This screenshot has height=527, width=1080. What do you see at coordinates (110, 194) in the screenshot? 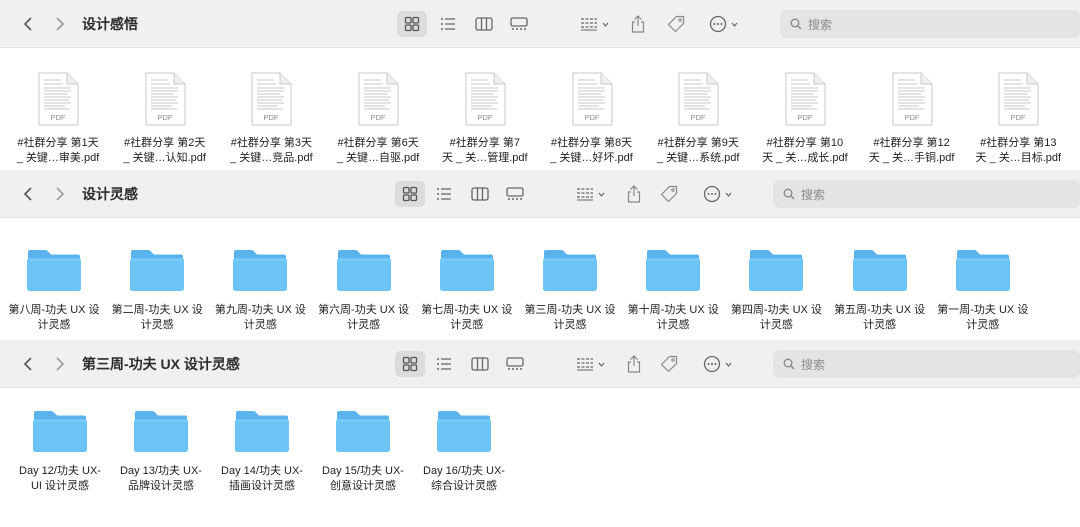
I see `window-title: 设计灵感` at bounding box center [110, 194].